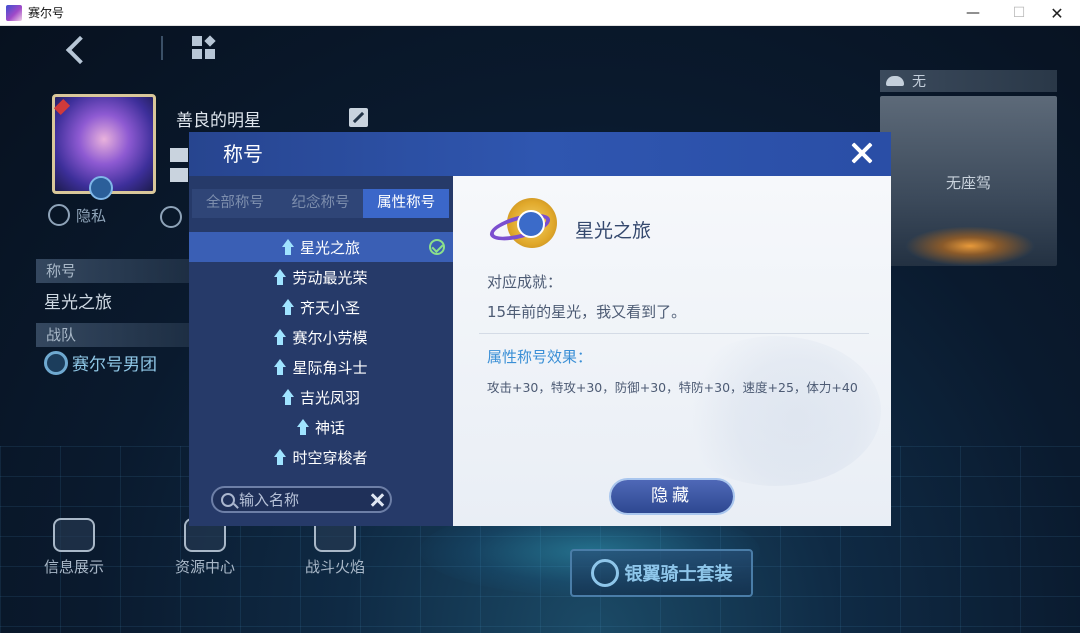 The width and height of the screenshot is (1080, 633). What do you see at coordinates (78, 303) in the screenshot?
I see `current-title-value: 星光之旅` at bounding box center [78, 303].